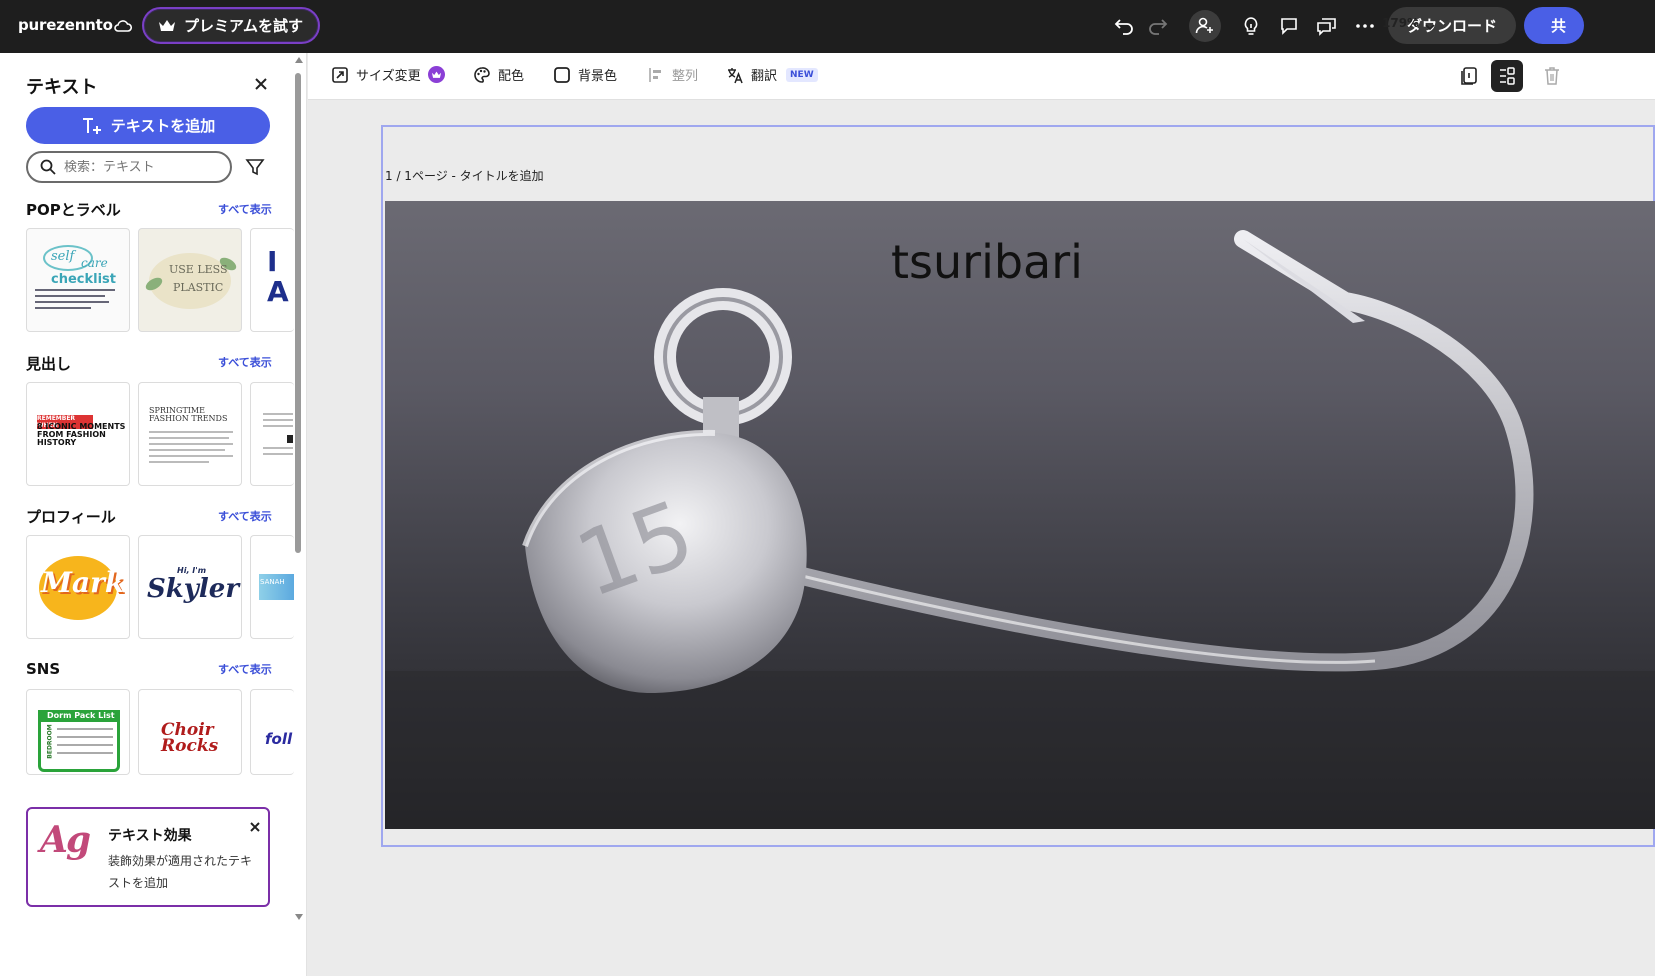 This screenshot has width=1655, height=976. I want to click on text-effect-card: Ag テキスト効果 装飾効果が適用されたテキストを追加, so click(148, 857).